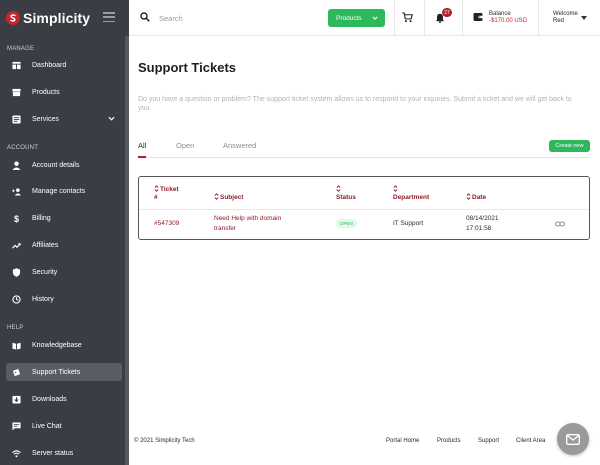  I want to click on sidebar-item-dashboard: Dashboard, so click(64, 65).